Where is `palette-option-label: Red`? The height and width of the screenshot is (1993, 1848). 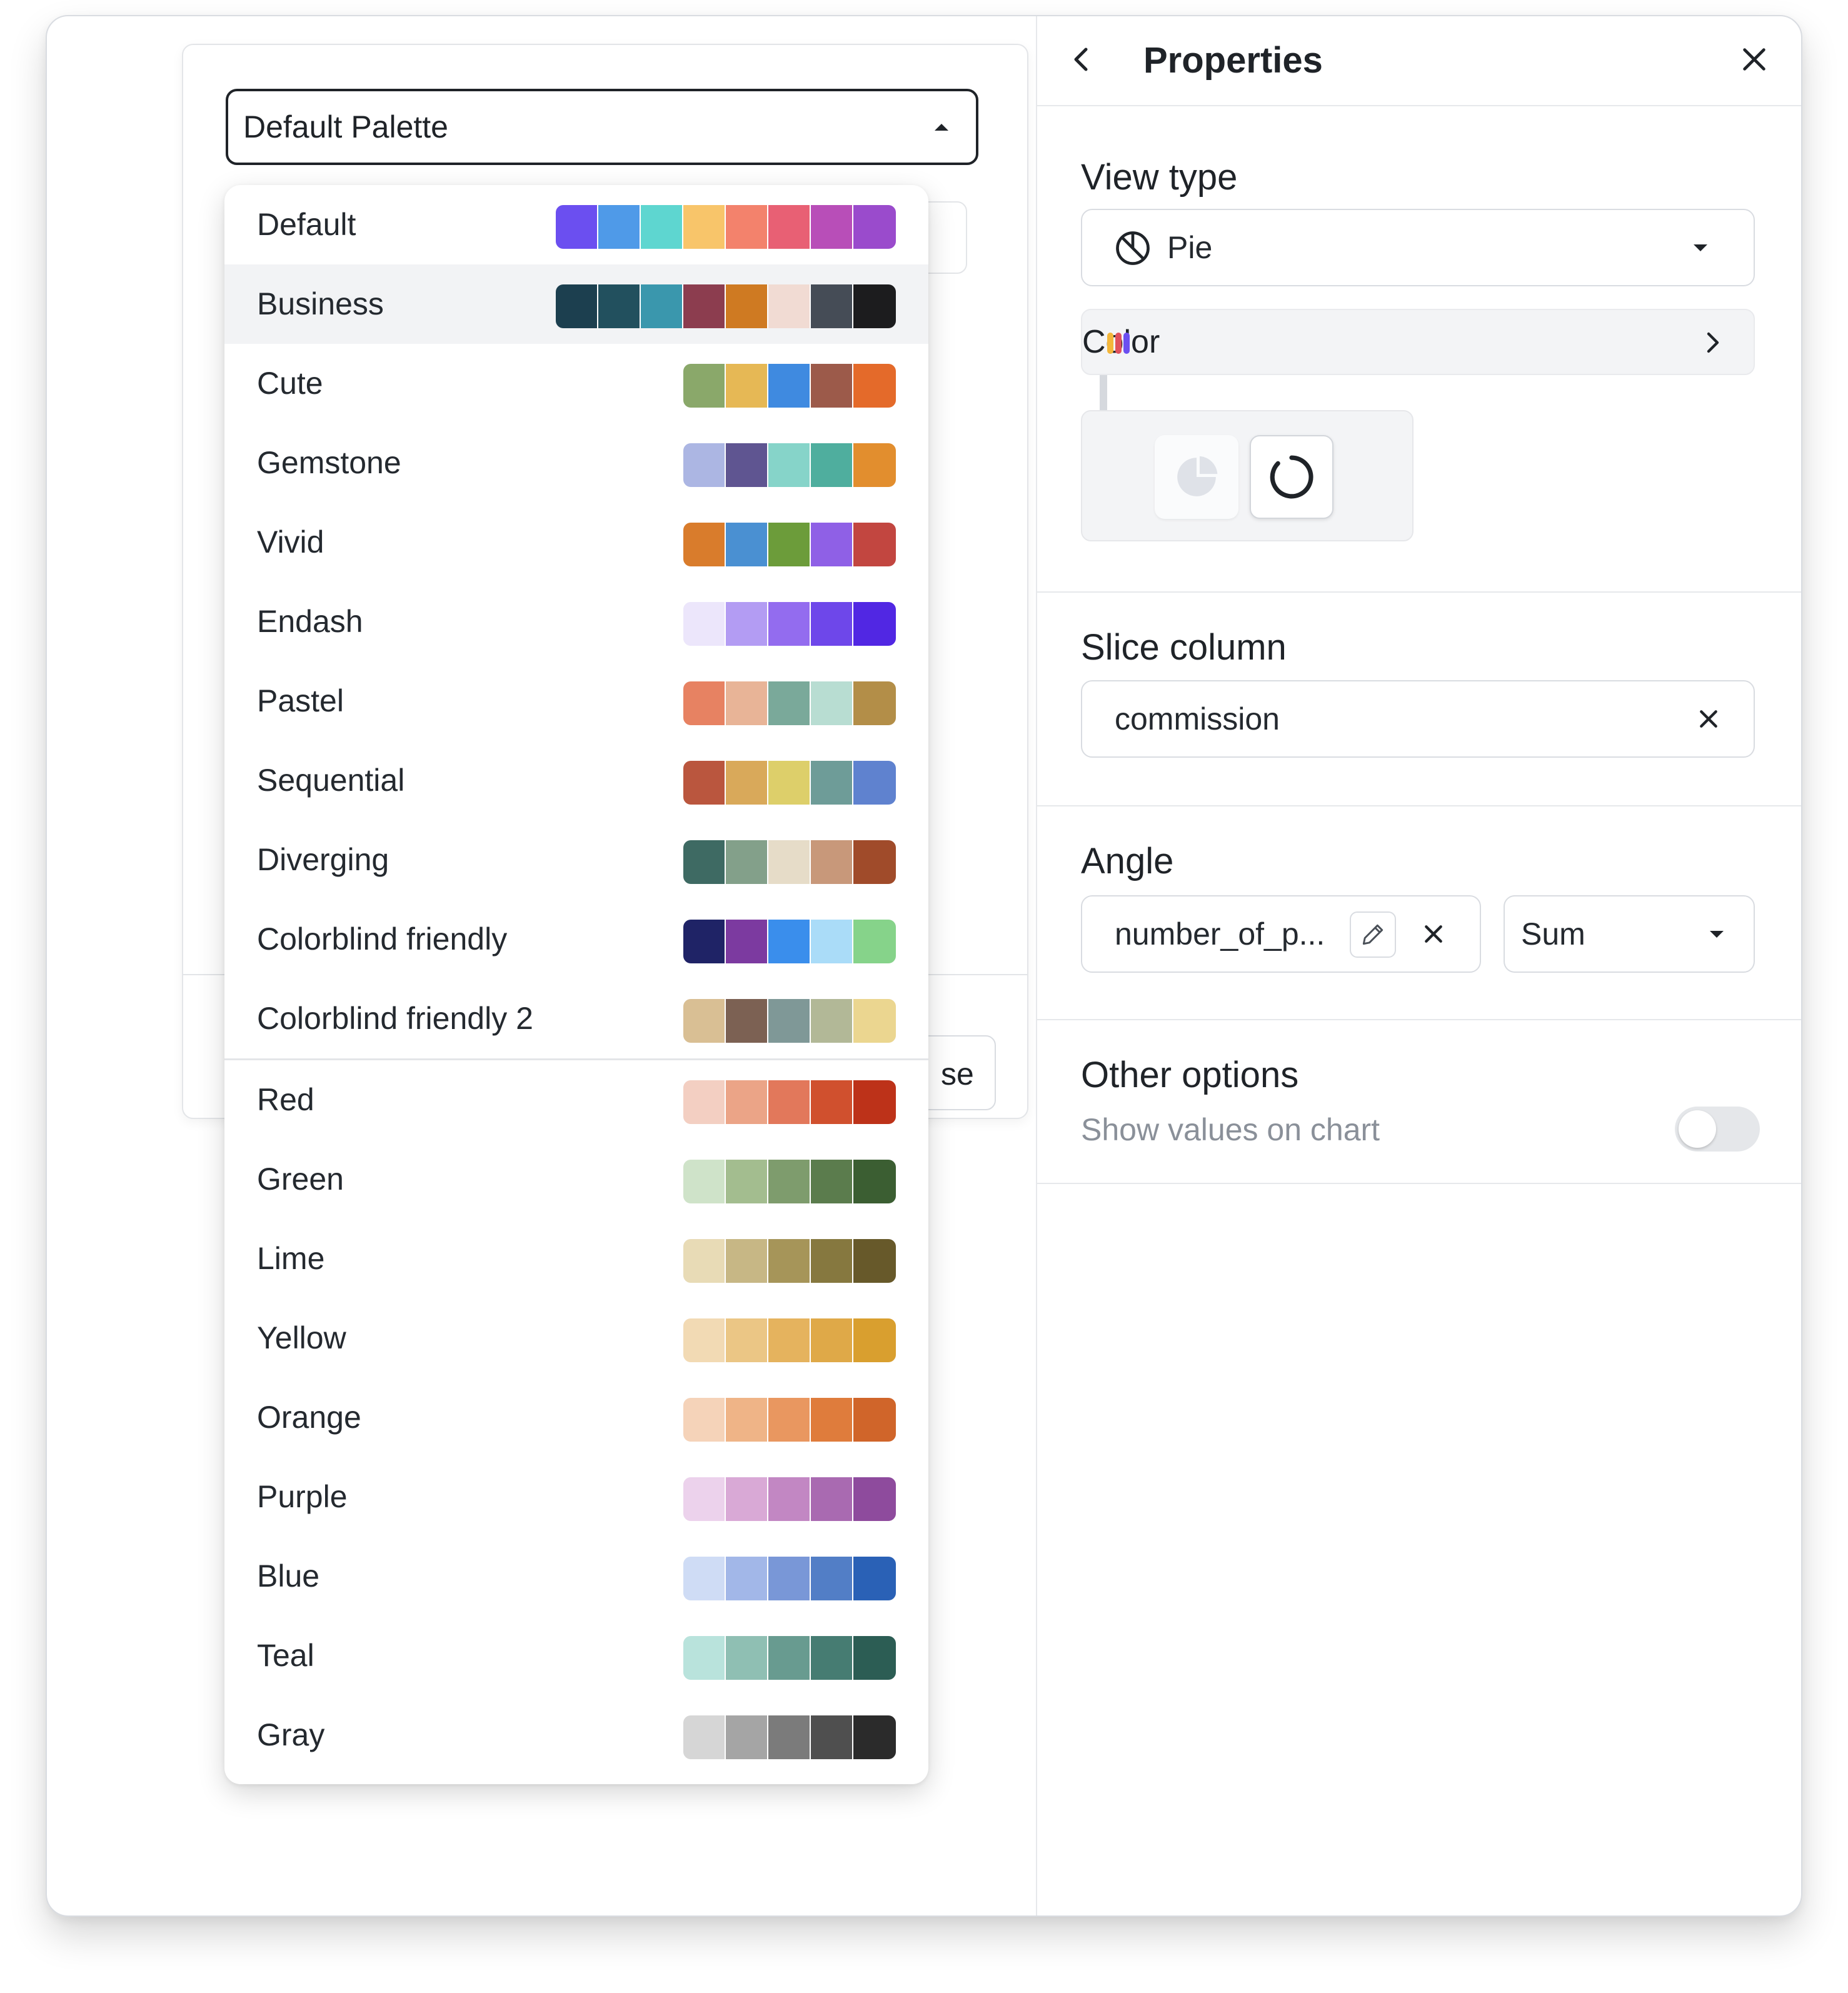 palette-option-label: Red is located at coordinates (285, 1099).